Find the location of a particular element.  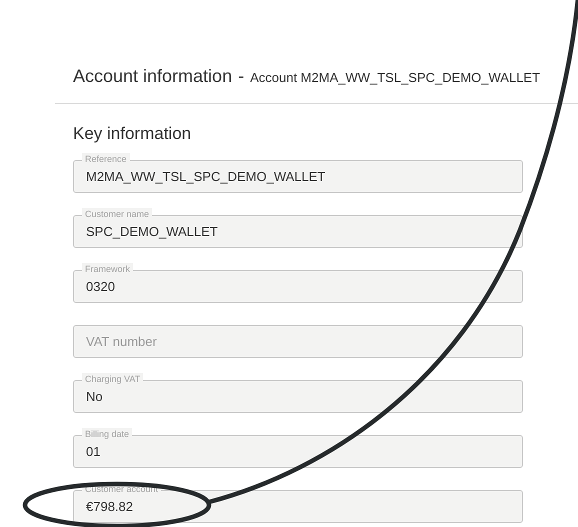

field-label: Billing date is located at coordinates (107, 434).